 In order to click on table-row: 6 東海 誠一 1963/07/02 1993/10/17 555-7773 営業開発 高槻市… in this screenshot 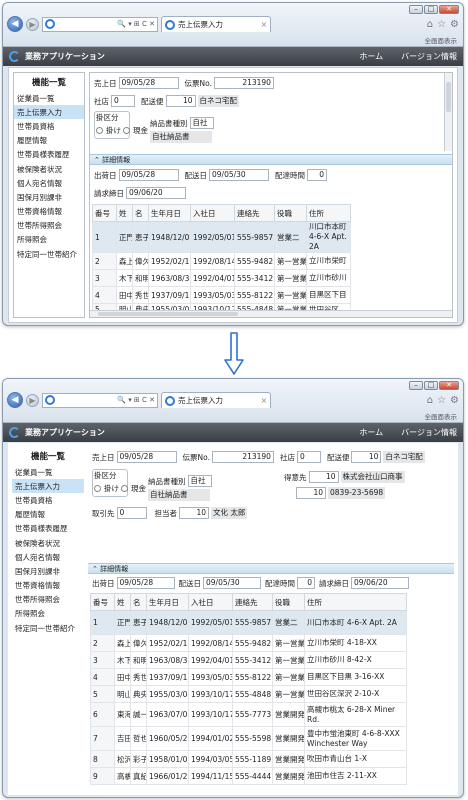, I will do `click(248, 714)`.